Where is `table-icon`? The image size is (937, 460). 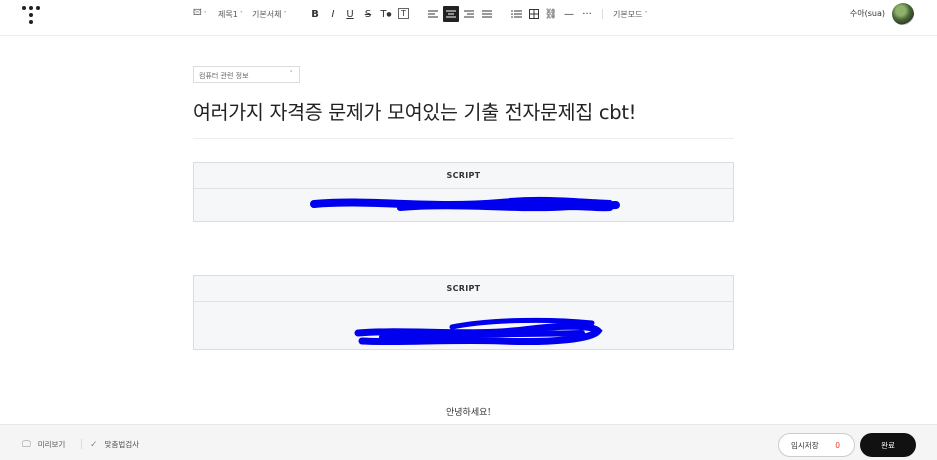
table-icon is located at coordinates (534, 14).